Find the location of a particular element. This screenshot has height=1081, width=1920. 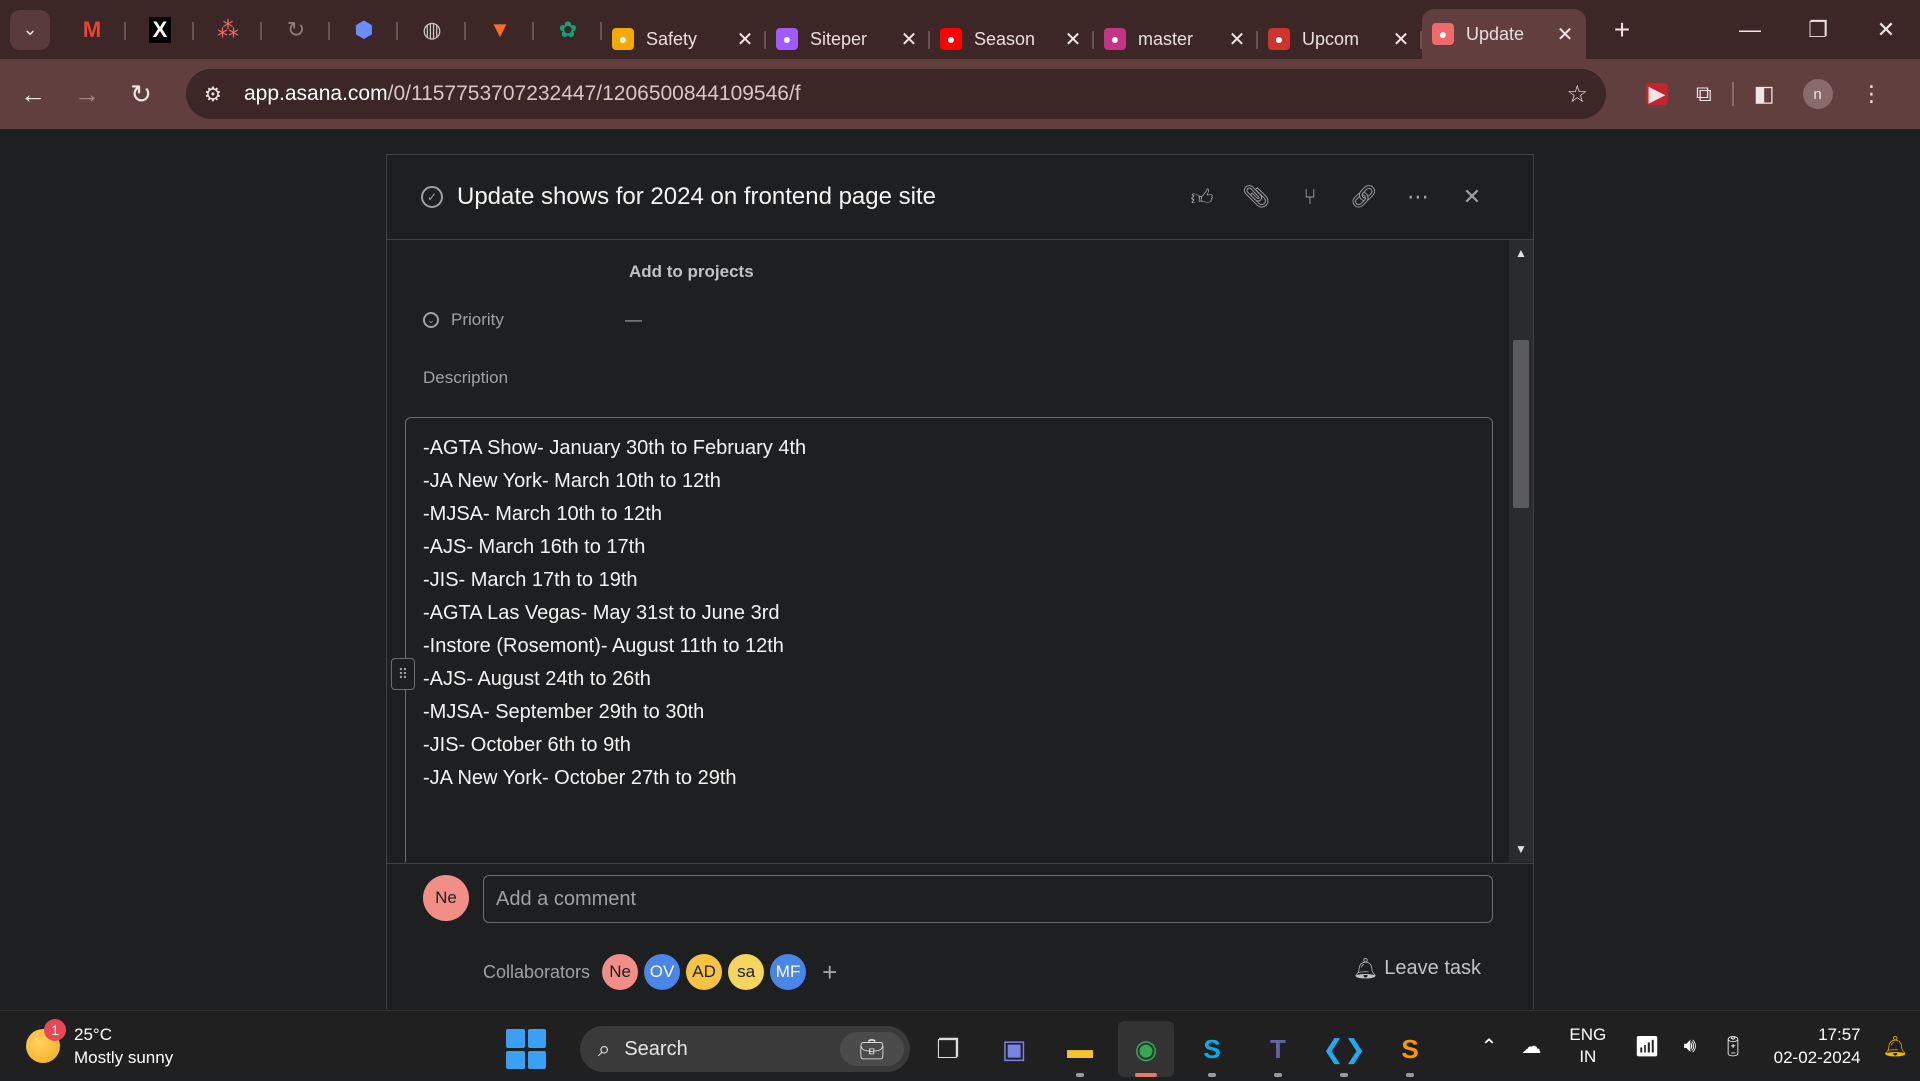

minimize-button: — is located at coordinates (1750, 30).